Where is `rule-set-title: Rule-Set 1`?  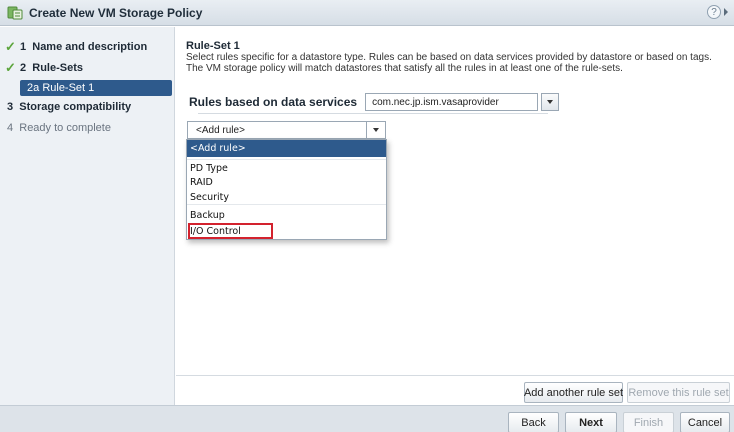 rule-set-title: Rule-Set 1 is located at coordinates (213, 46).